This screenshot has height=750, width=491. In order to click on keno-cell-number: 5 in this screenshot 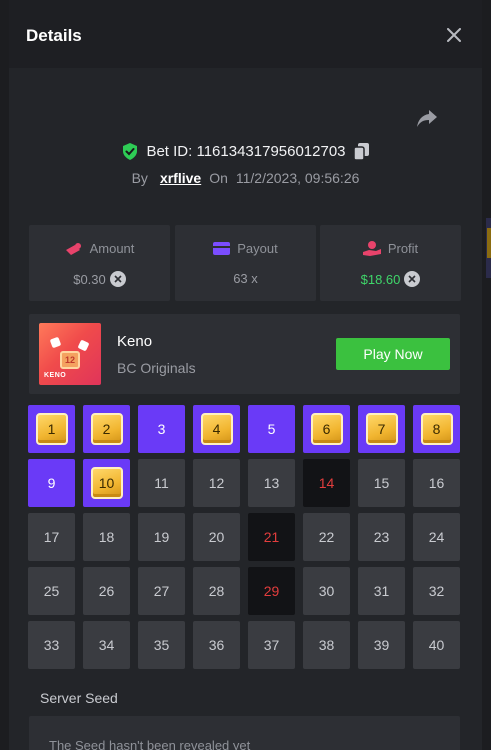, I will do `click(271, 429)`.